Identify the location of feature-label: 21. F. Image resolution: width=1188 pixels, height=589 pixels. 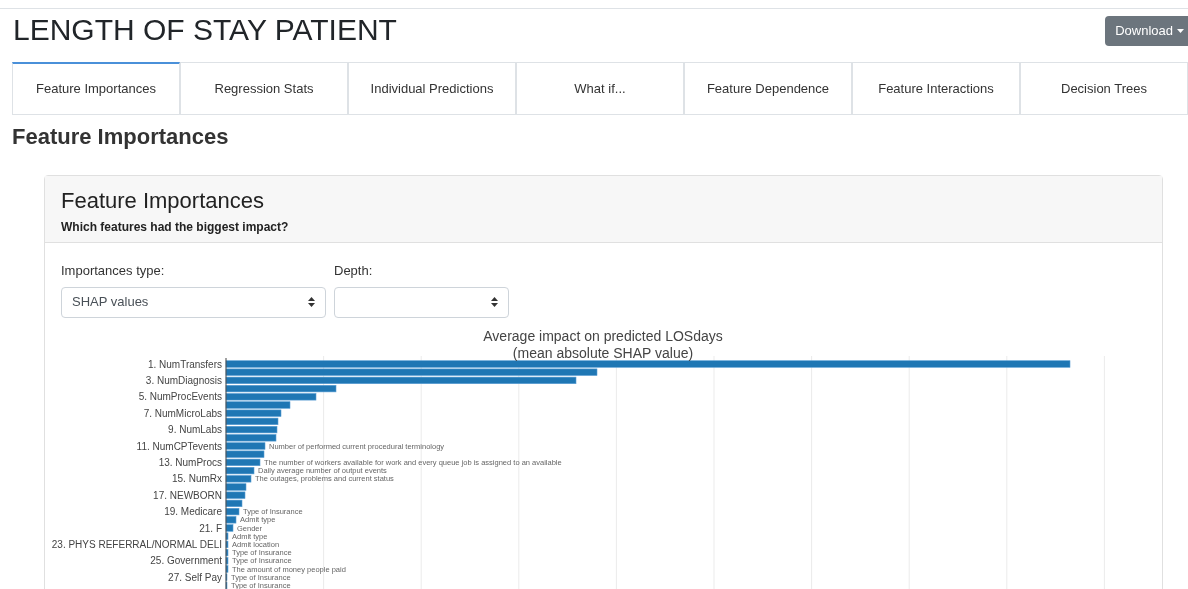
(210, 527).